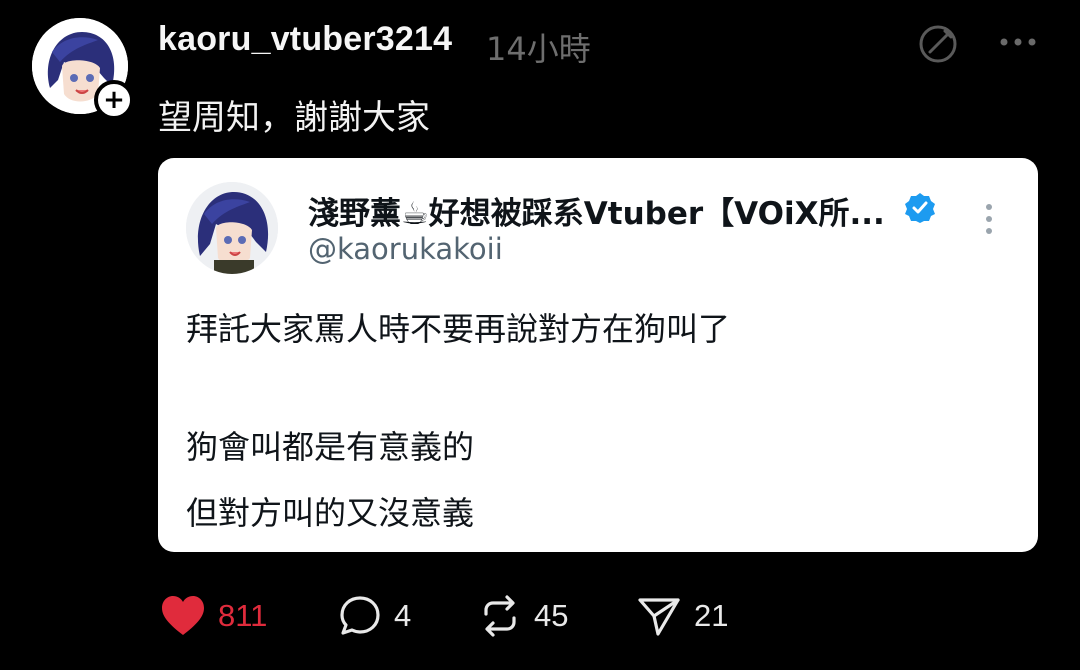 The width and height of the screenshot is (1080, 670). Describe the element at coordinates (183, 615) in the screenshot. I see `heart-icon` at that location.